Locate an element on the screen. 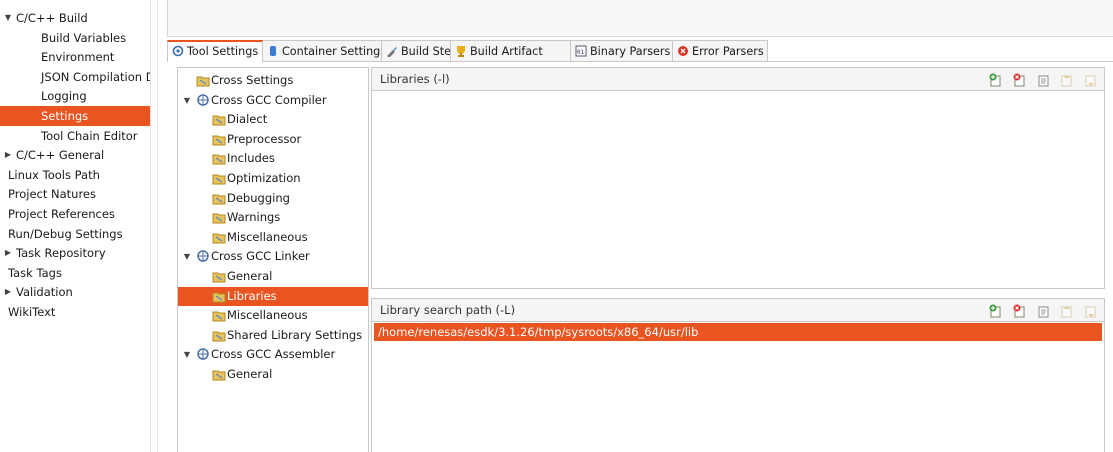  nav-item-label: Logging is located at coordinates (64, 96).